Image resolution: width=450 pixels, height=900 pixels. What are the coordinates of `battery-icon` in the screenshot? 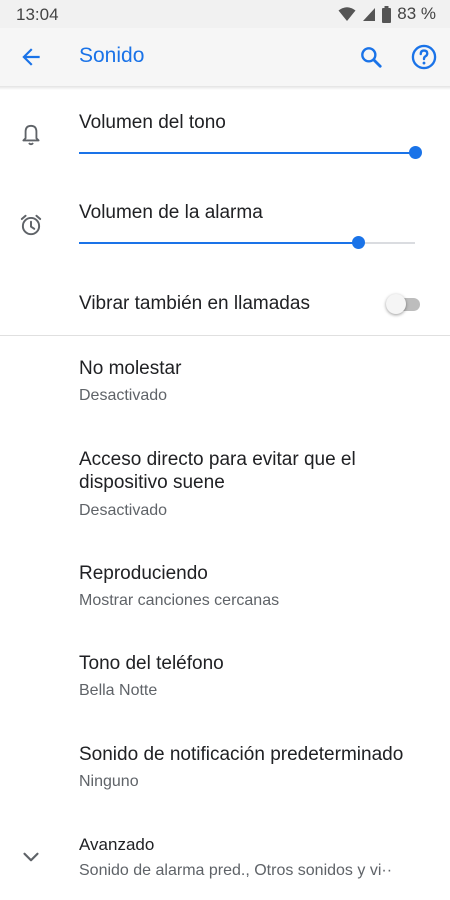 It's located at (387, 14).